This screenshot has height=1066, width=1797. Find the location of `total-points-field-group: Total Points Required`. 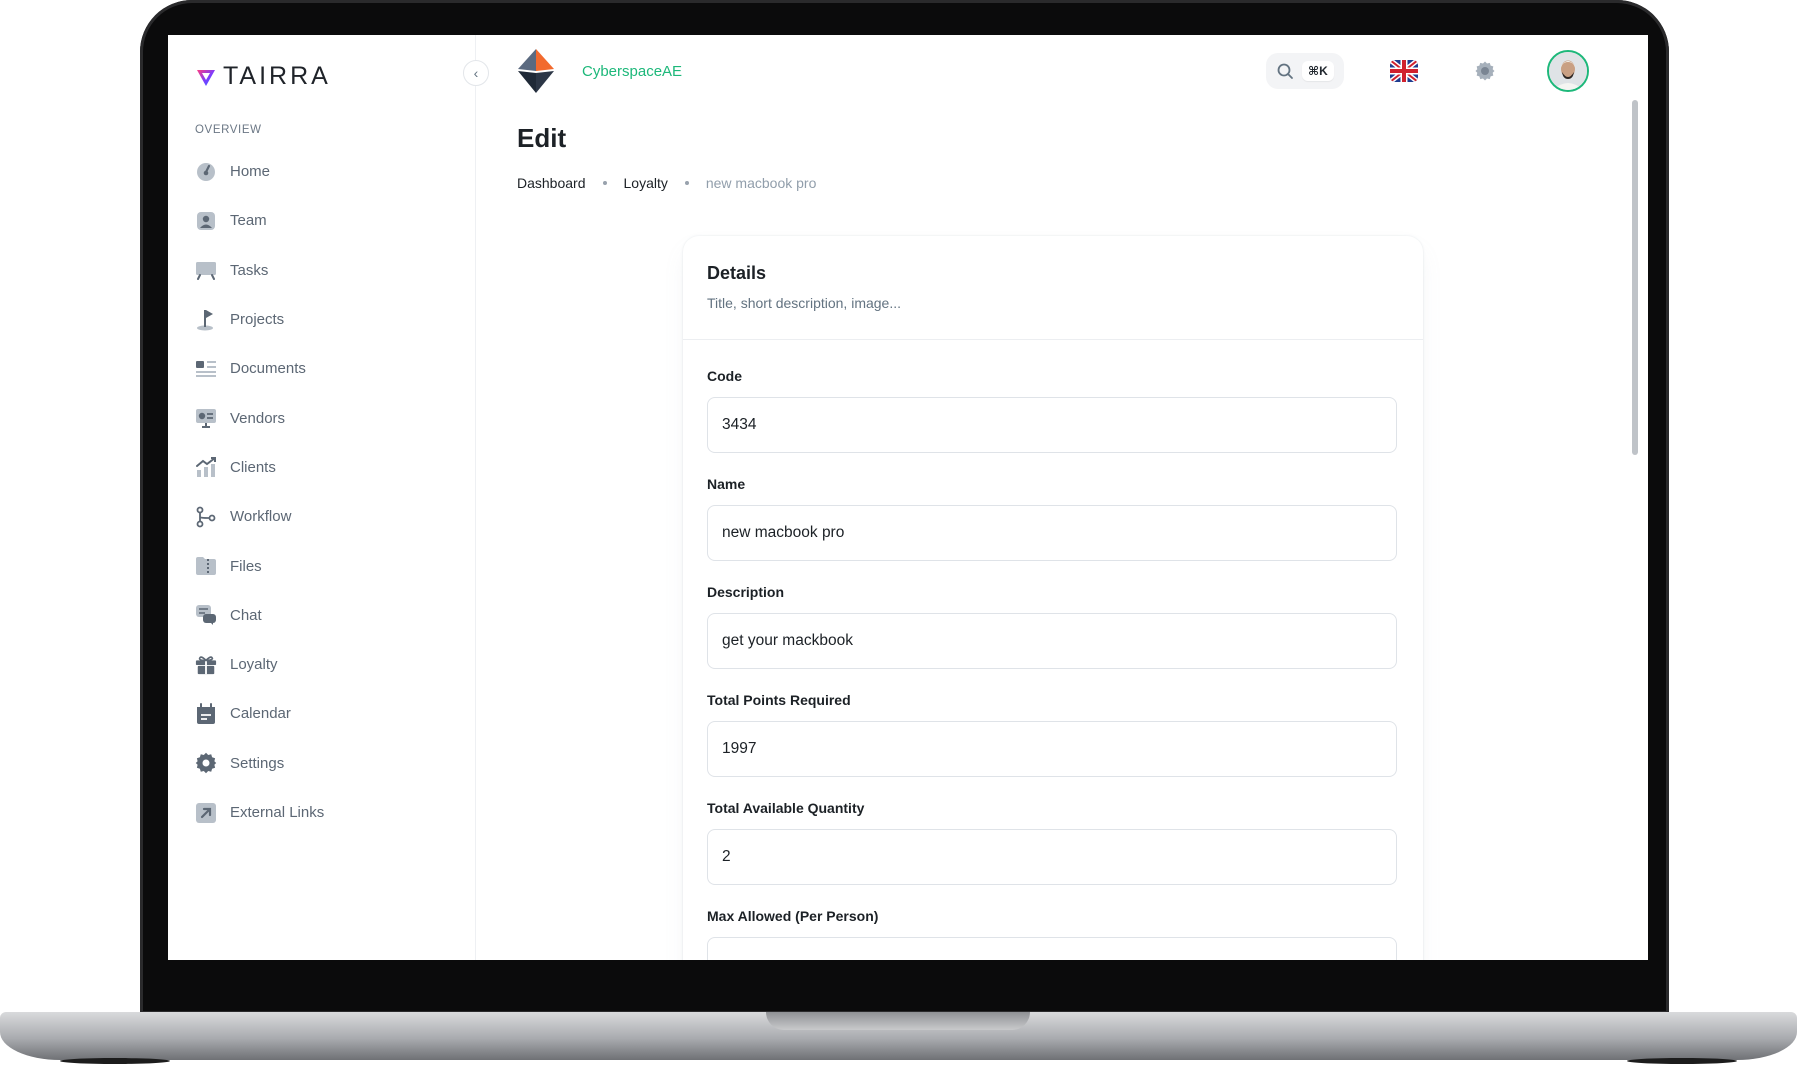

total-points-field-group: Total Points Required is located at coordinates (1053, 734).